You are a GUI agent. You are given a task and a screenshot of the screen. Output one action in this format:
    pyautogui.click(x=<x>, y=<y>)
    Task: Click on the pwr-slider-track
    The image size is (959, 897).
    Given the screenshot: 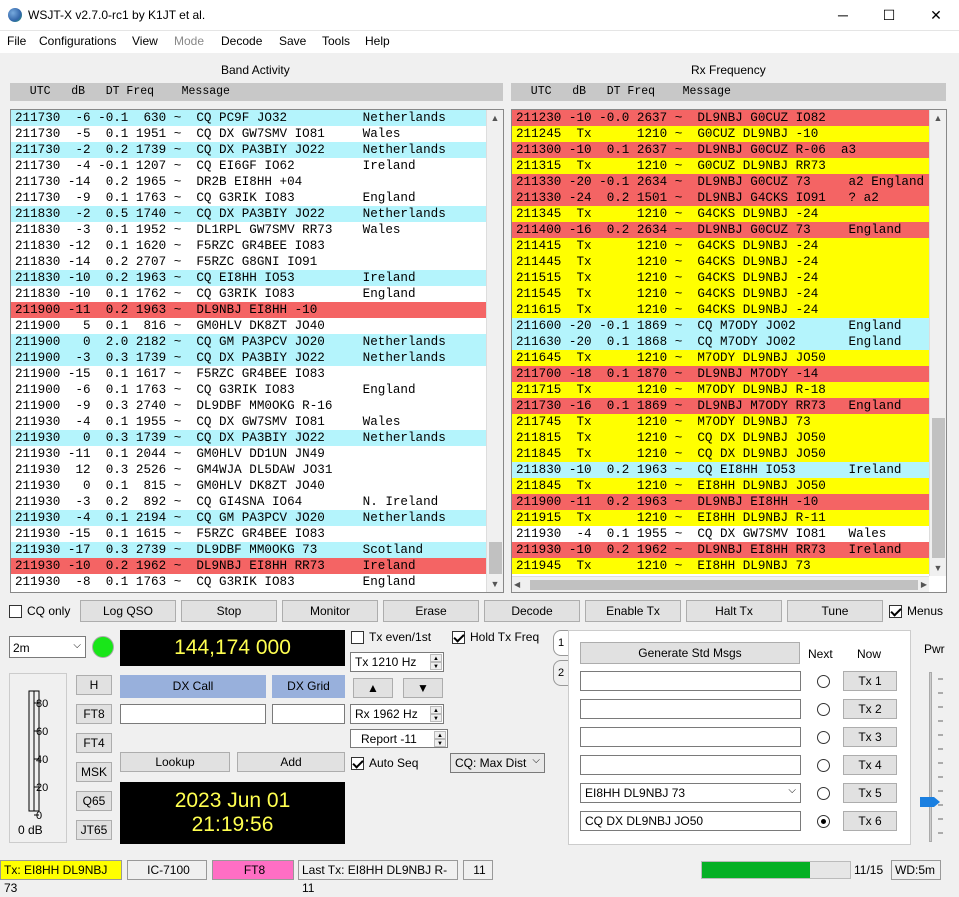 What is the action you would take?
    pyautogui.click(x=930, y=757)
    